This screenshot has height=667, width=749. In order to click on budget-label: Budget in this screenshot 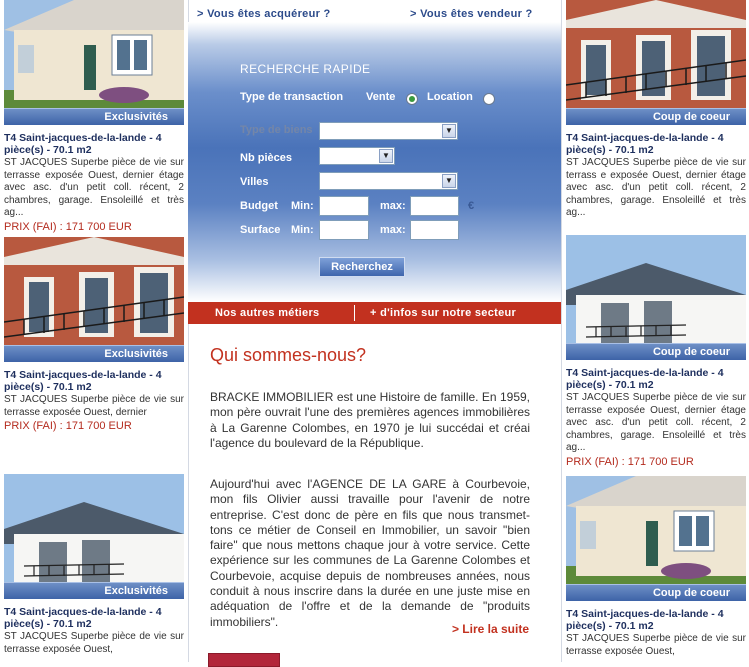, I will do `click(259, 206)`.